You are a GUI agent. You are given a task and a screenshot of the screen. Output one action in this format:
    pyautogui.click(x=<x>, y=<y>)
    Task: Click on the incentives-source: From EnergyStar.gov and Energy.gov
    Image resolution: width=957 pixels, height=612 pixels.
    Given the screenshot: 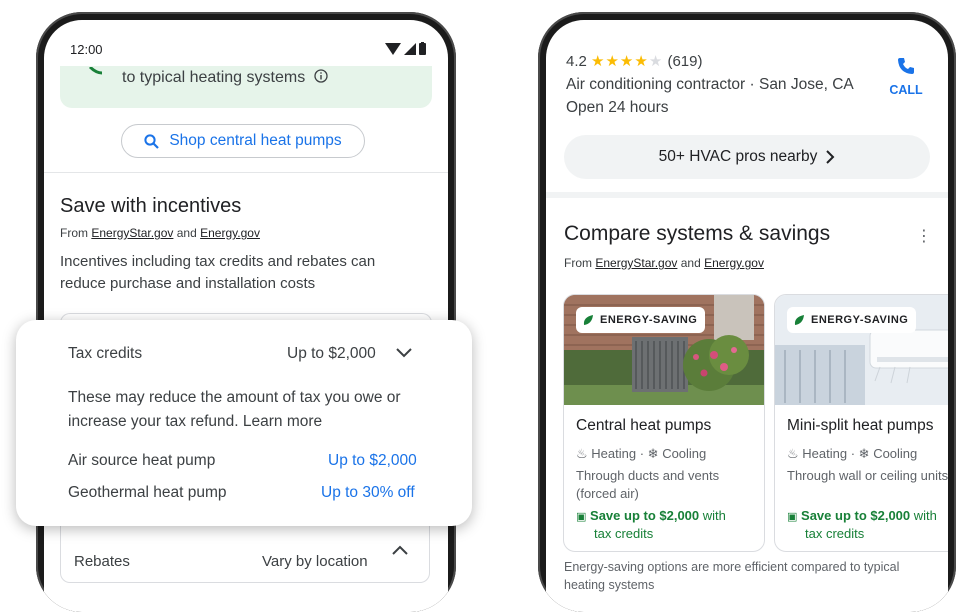 What is the action you would take?
    pyautogui.click(x=160, y=233)
    